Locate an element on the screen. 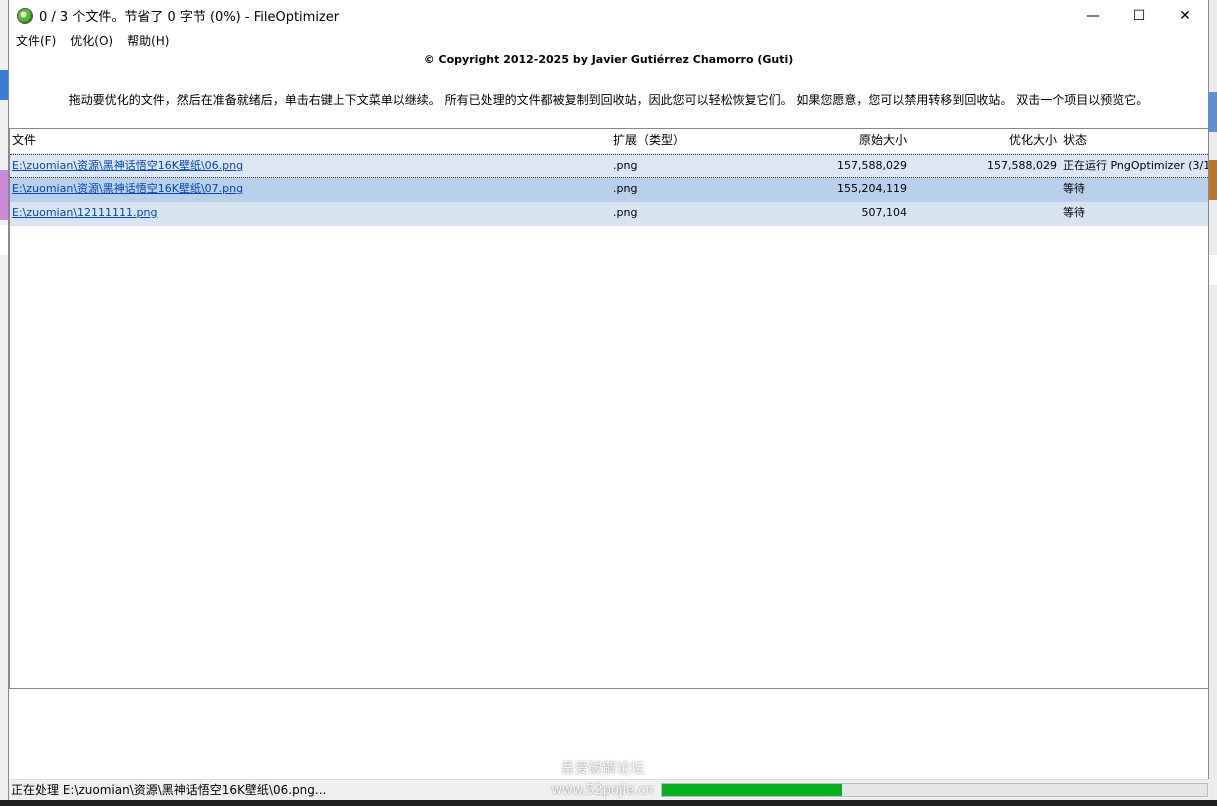 This screenshot has height=806, width=1217. menu-help: 帮助(H) is located at coordinates (148, 41).